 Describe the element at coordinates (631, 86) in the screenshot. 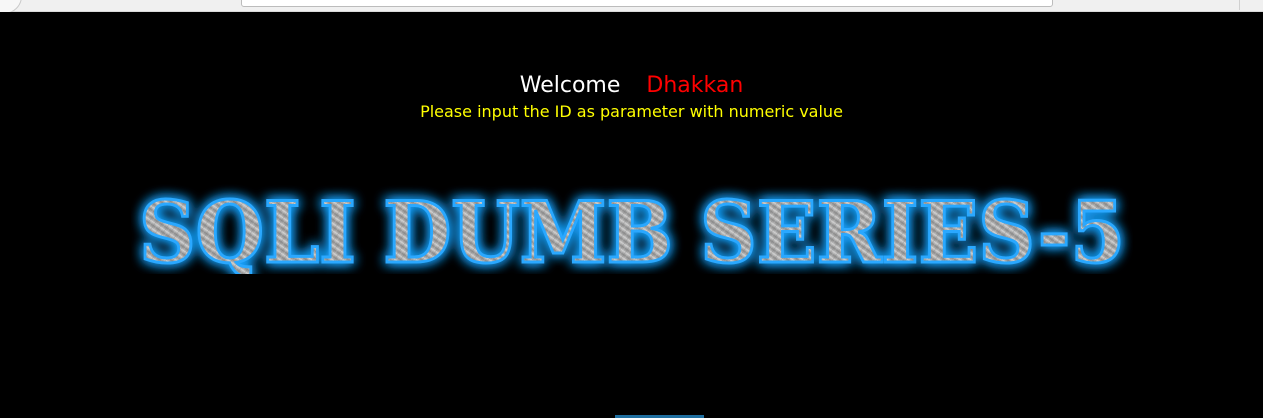

I see `welcome-line: Welcome Dhakkan` at that location.